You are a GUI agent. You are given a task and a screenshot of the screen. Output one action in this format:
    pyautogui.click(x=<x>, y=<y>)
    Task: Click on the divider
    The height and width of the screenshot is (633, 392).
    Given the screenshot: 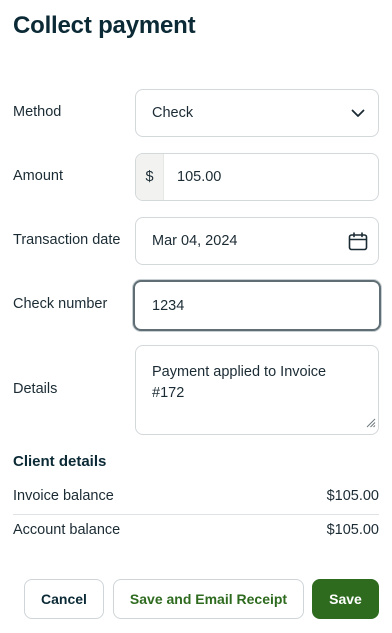 What is the action you would take?
    pyautogui.click(x=196, y=514)
    